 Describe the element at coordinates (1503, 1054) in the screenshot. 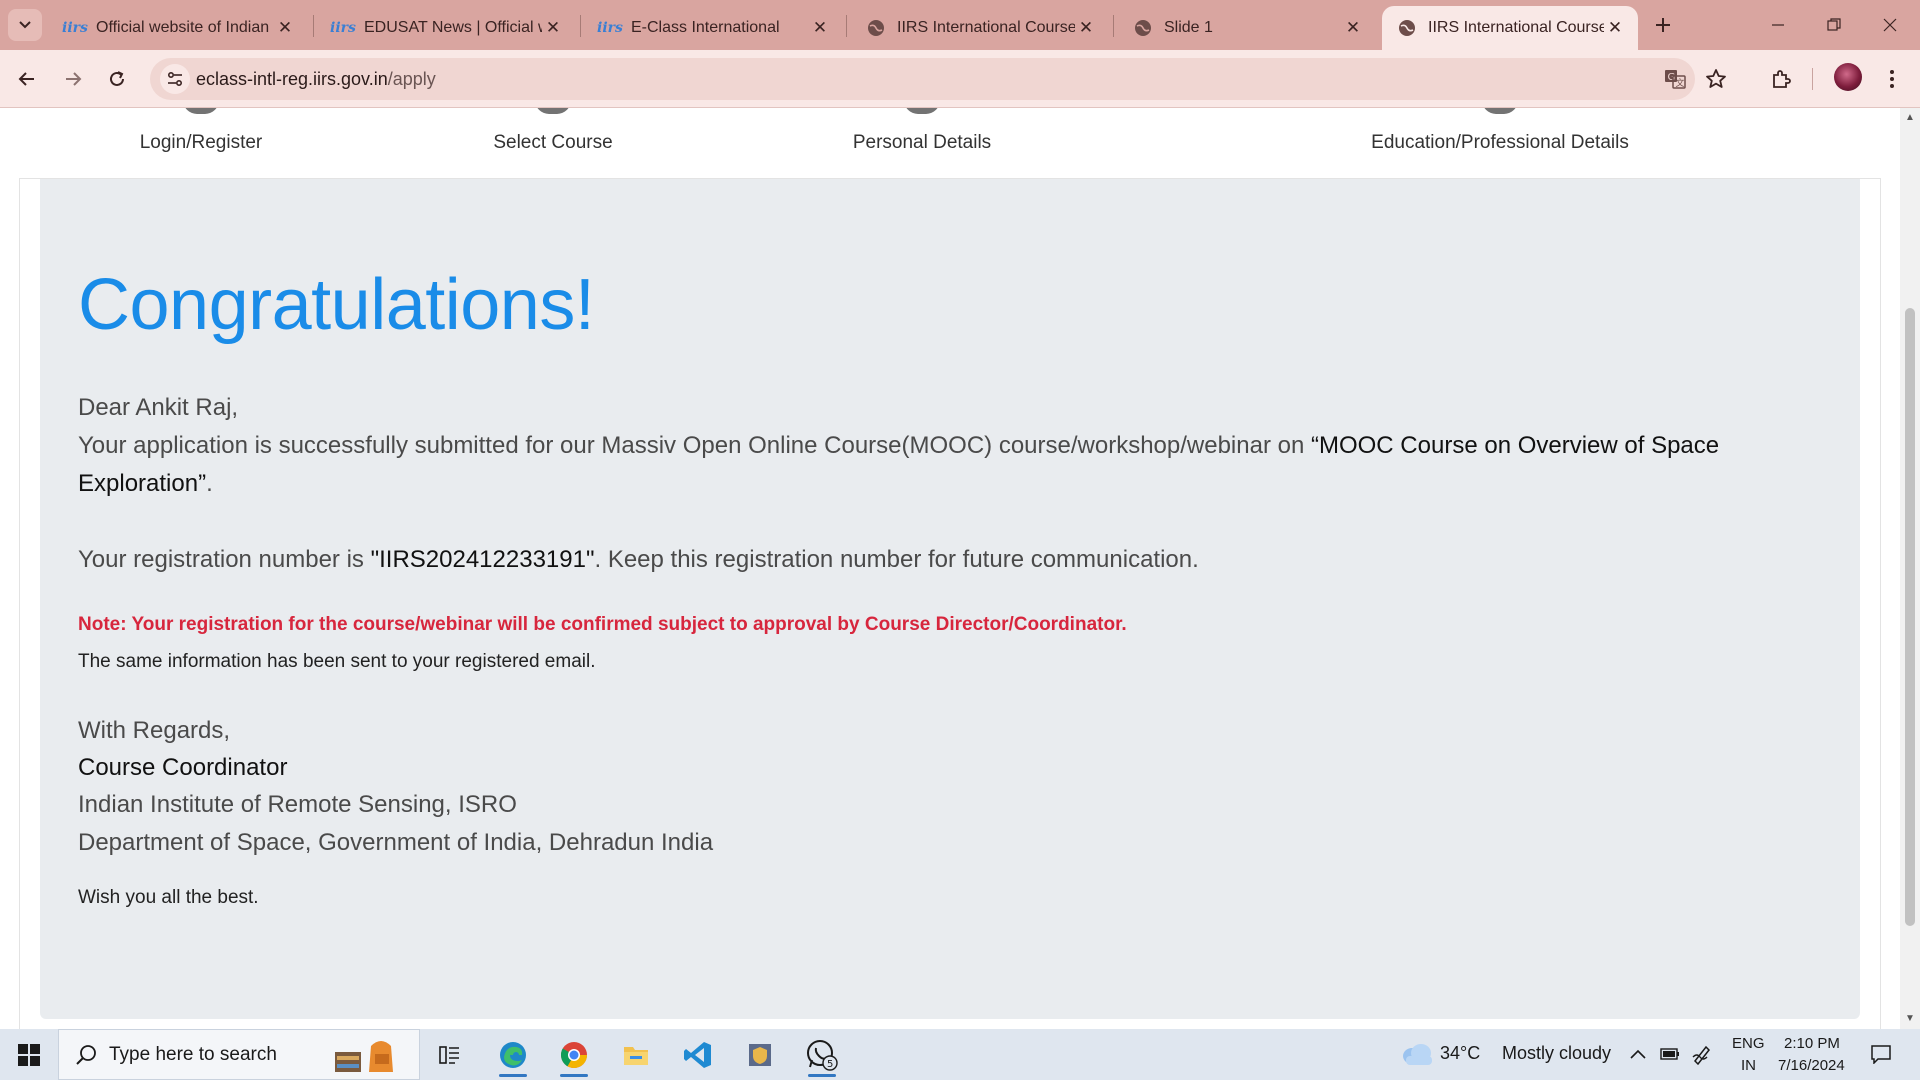

I see `weather-widget: 34°C Mostly cloudy` at that location.